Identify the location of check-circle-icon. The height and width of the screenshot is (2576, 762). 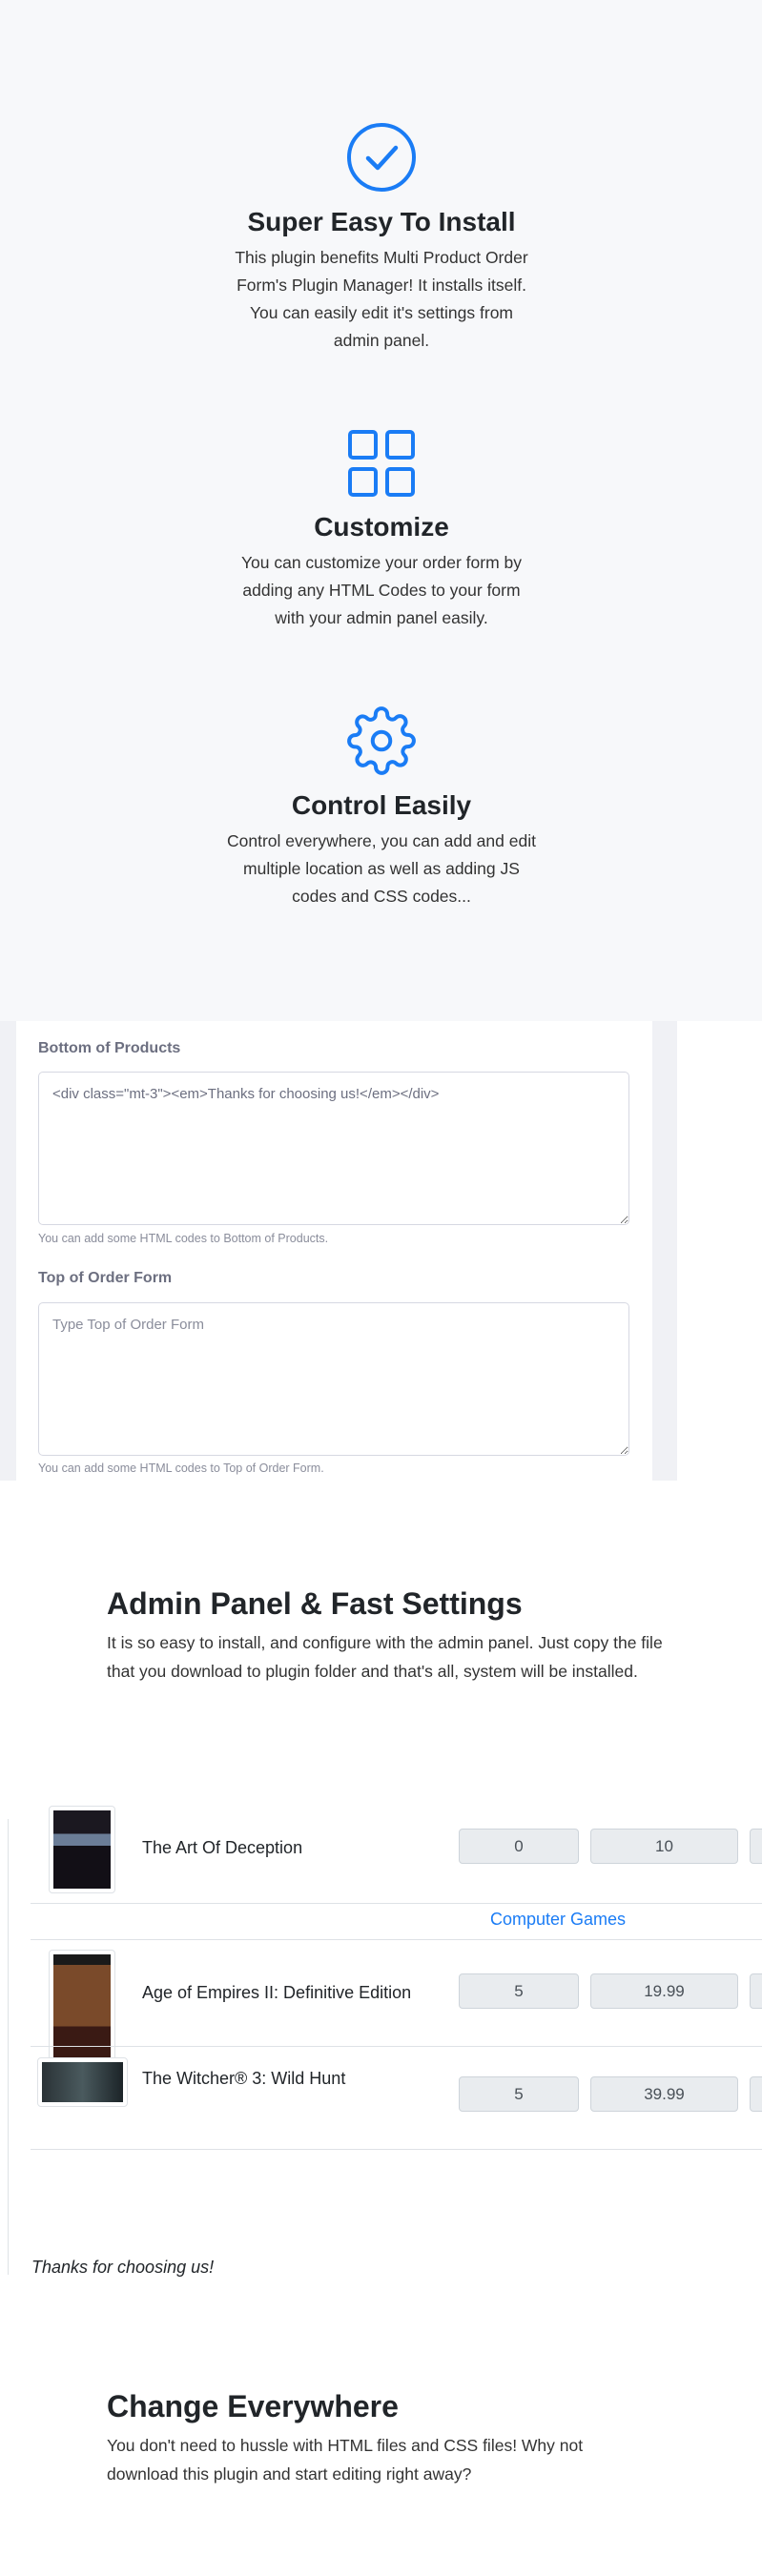
(382, 157).